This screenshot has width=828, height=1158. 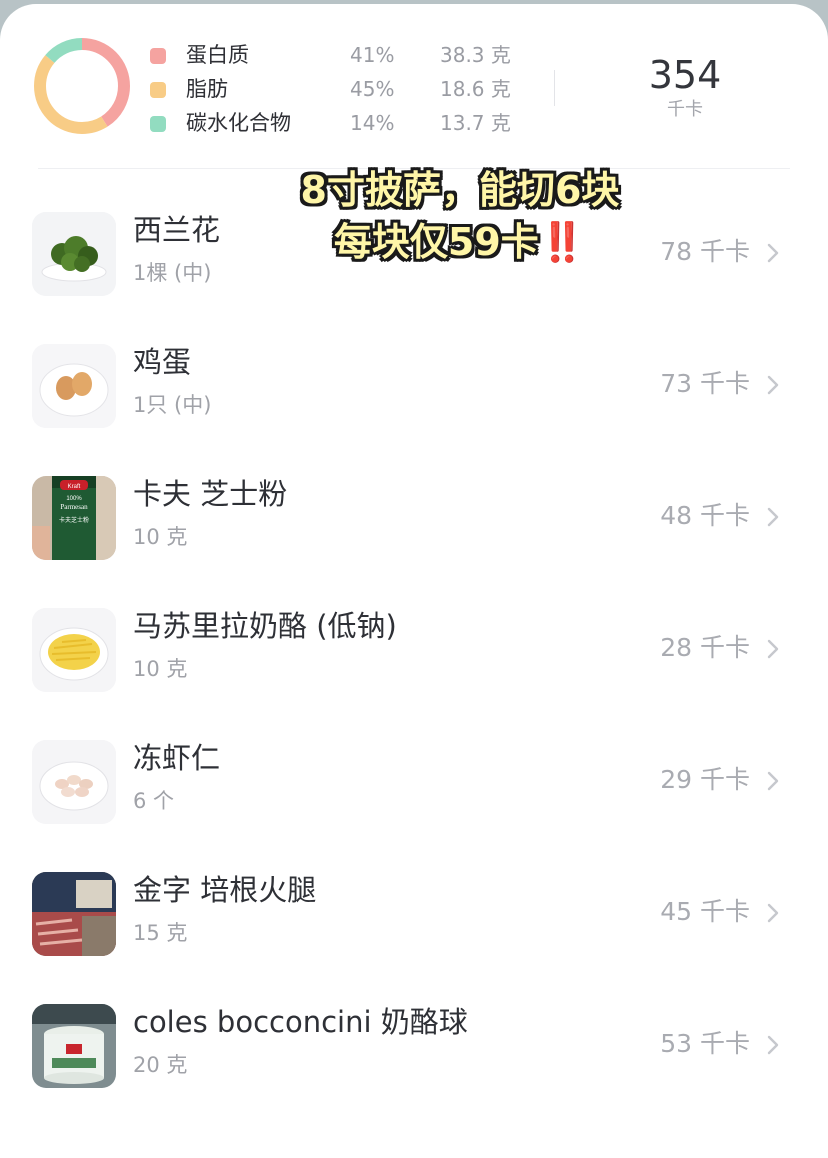 What do you see at coordinates (74, 914) in the screenshot?
I see `bacon-package-image` at bounding box center [74, 914].